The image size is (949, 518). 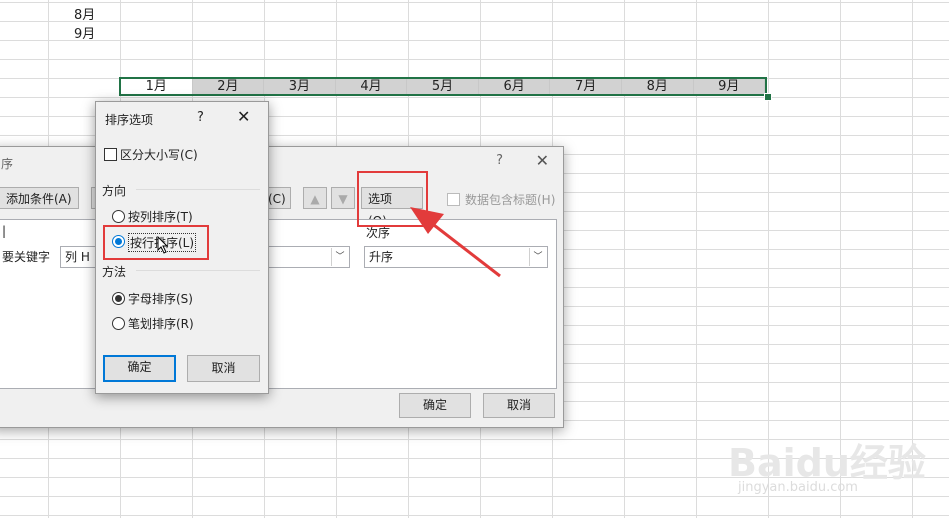 What do you see at coordinates (827, 463) in the screenshot?
I see `watermark-logo: Baidu经验` at bounding box center [827, 463].